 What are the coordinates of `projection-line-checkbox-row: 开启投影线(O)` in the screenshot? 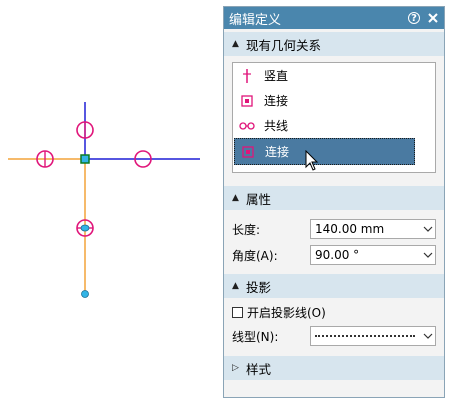 It's located at (334, 312).